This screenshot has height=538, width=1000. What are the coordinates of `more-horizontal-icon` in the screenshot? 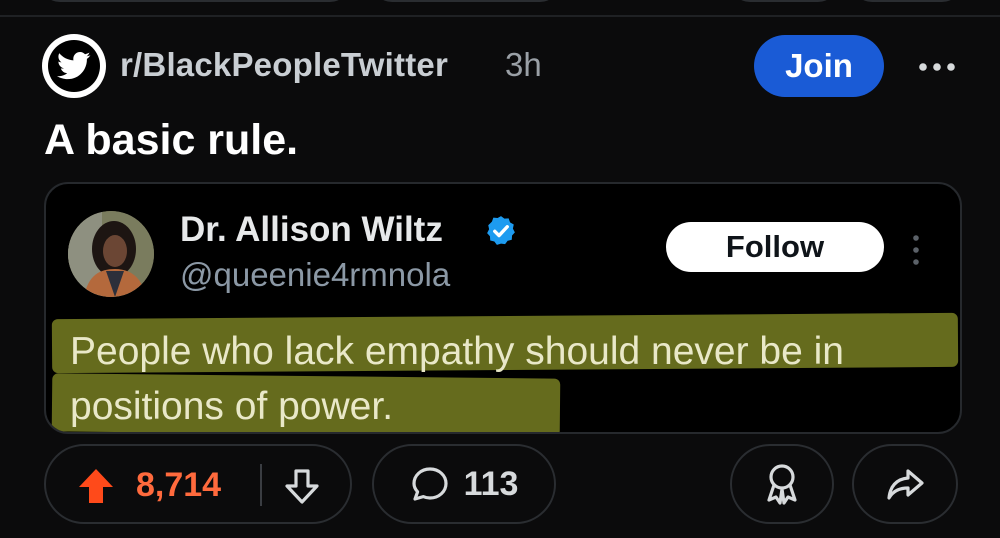 It's located at (937, 67).